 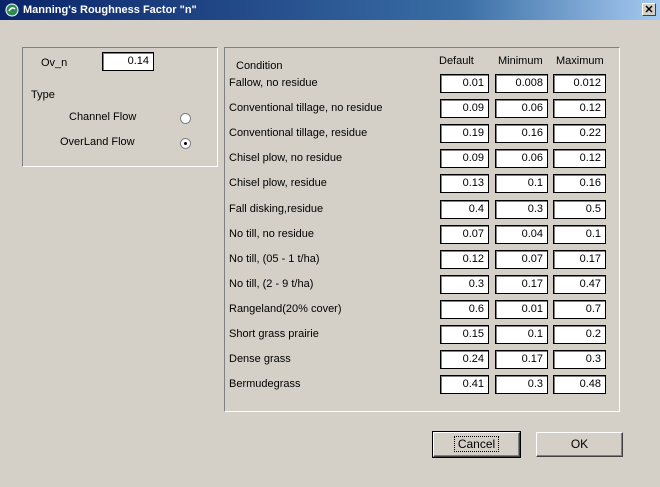 What do you see at coordinates (521, 83) in the screenshot?
I see `minimum-field: 0.008` at bounding box center [521, 83].